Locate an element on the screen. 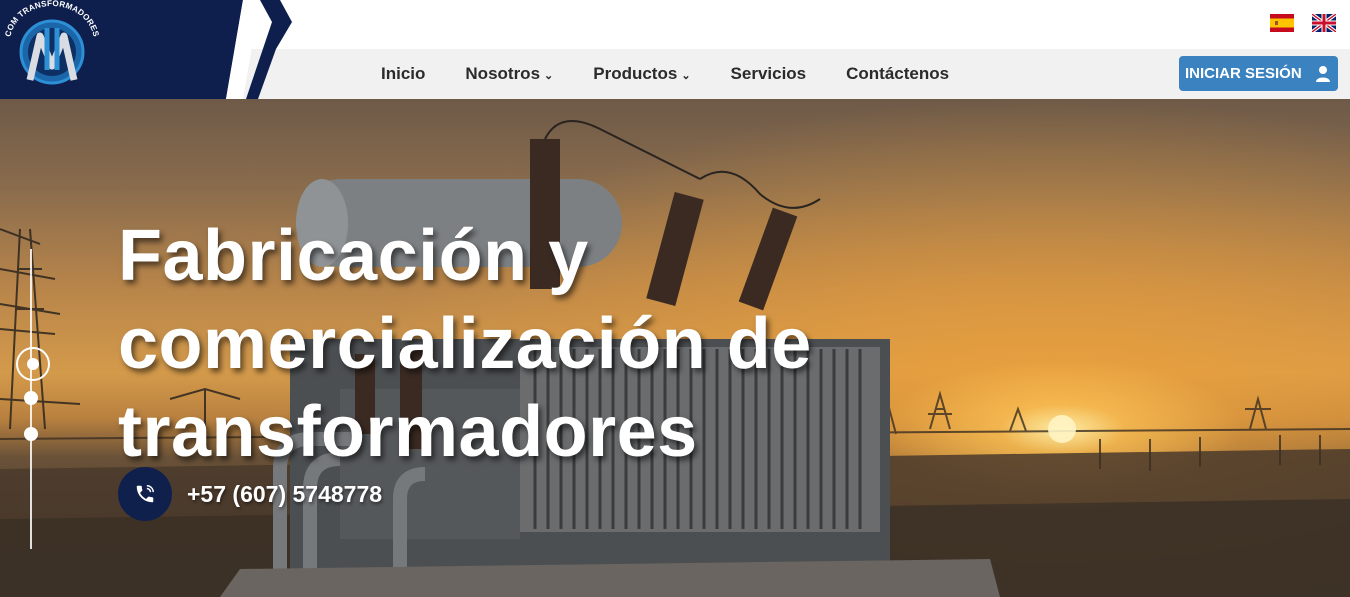 The height and width of the screenshot is (597, 1350). nav-item-label: Servicios is located at coordinates (768, 73).